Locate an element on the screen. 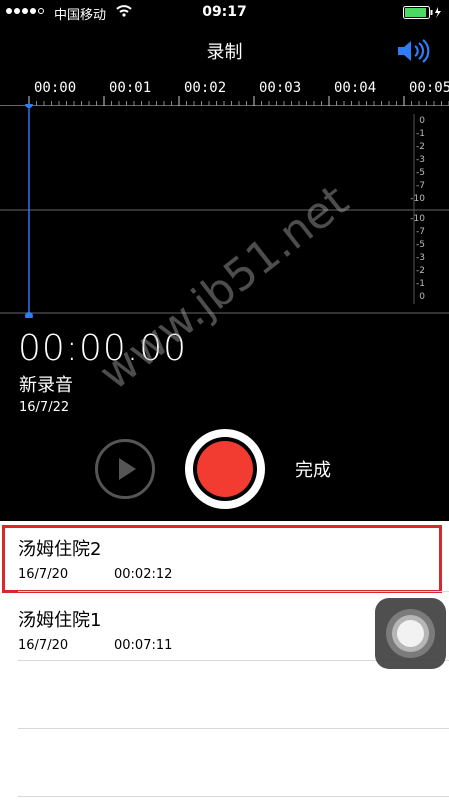 This screenshot has height=800, width=449. done-button: 完成 is located at coordinates (313, 469).